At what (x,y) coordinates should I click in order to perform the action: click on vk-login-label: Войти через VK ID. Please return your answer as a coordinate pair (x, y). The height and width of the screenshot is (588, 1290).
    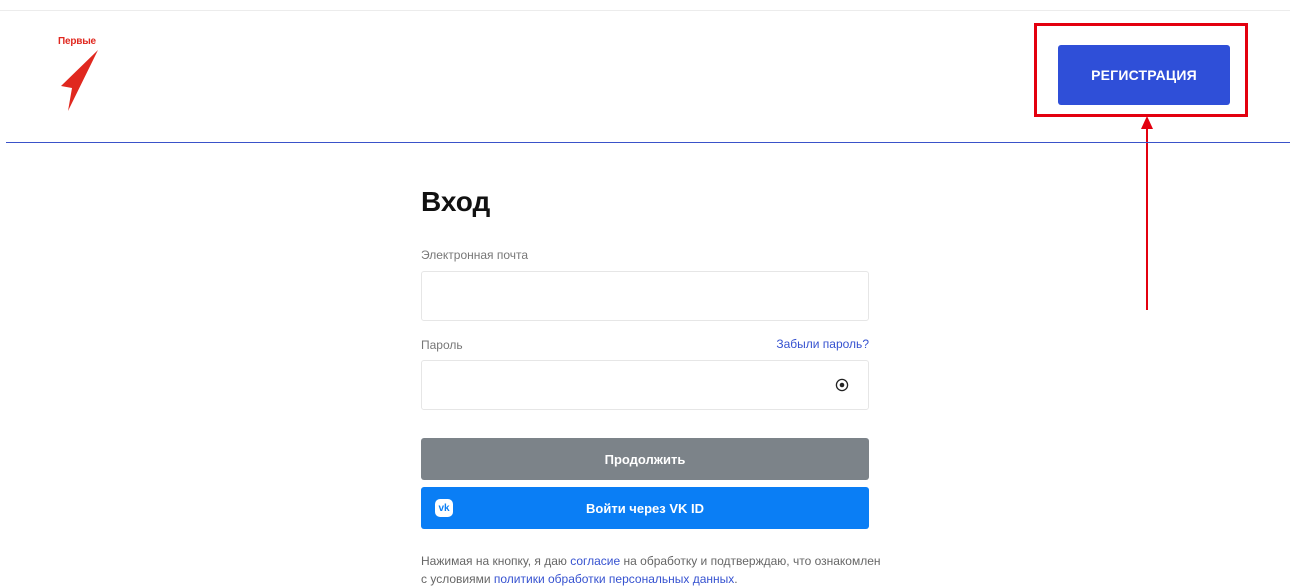
    Looking at the image, I should click on (645, 508).